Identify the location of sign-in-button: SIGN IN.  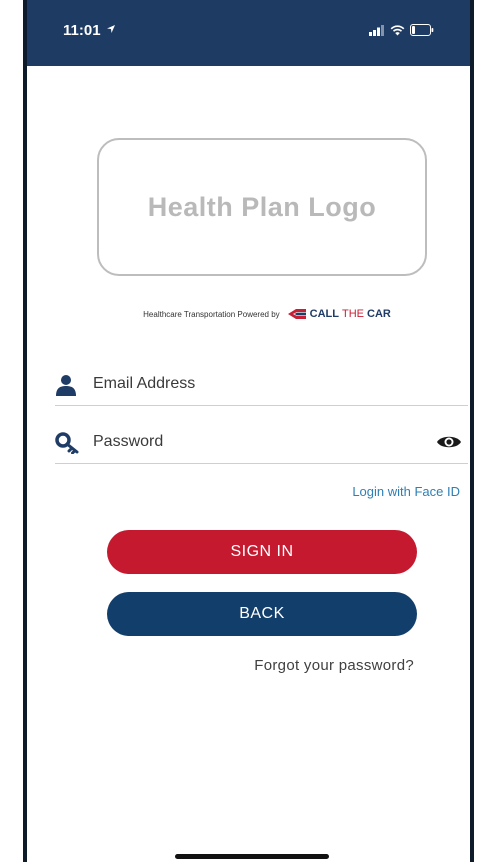
(262, 552).